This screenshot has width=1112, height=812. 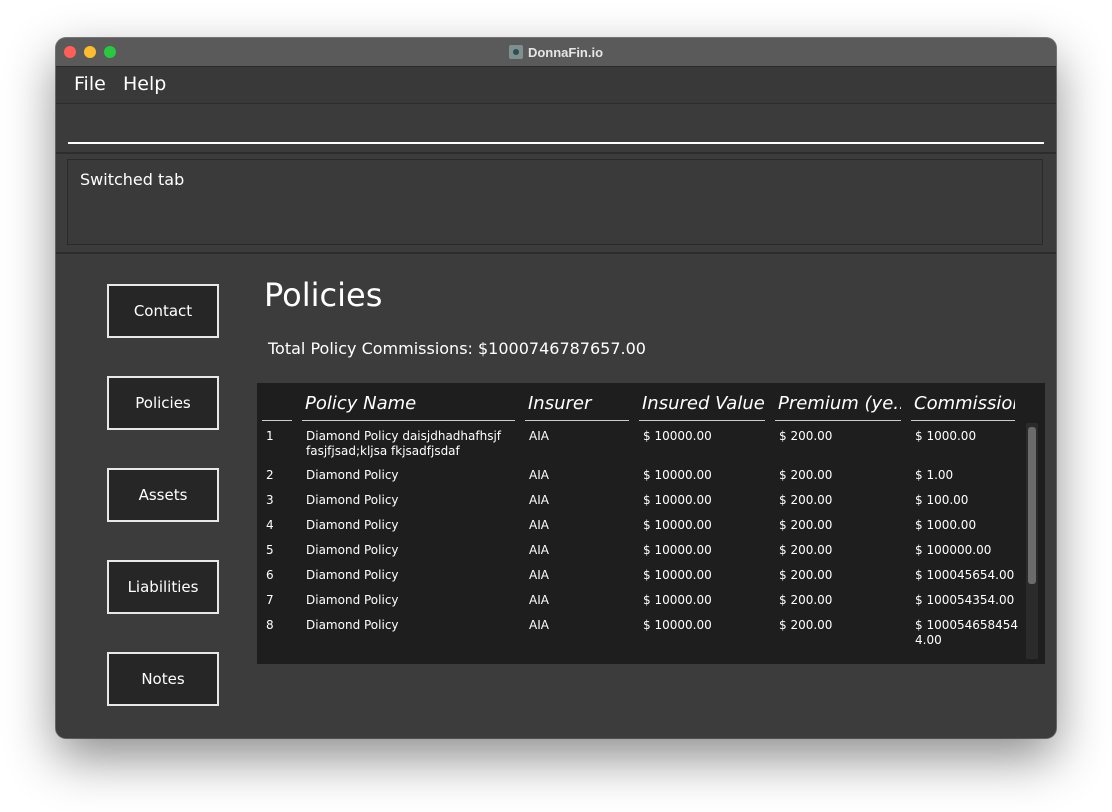 What do you see at coordinates (163, 403) in the screenshot?
I see `policies-tab-button: Policies` at bounding box center [163, 403].